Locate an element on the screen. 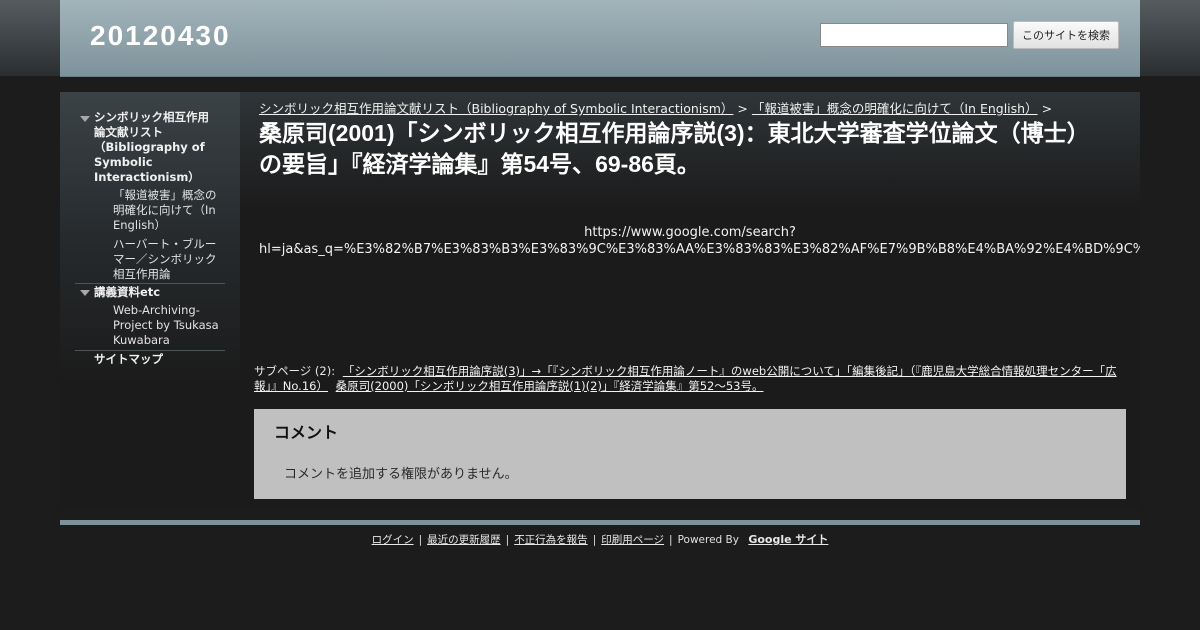 The height and width of the screenshot is (630, 1200). sidebar-item-lecture-materials: 講義資料etc is located at coordinates (159, 292).